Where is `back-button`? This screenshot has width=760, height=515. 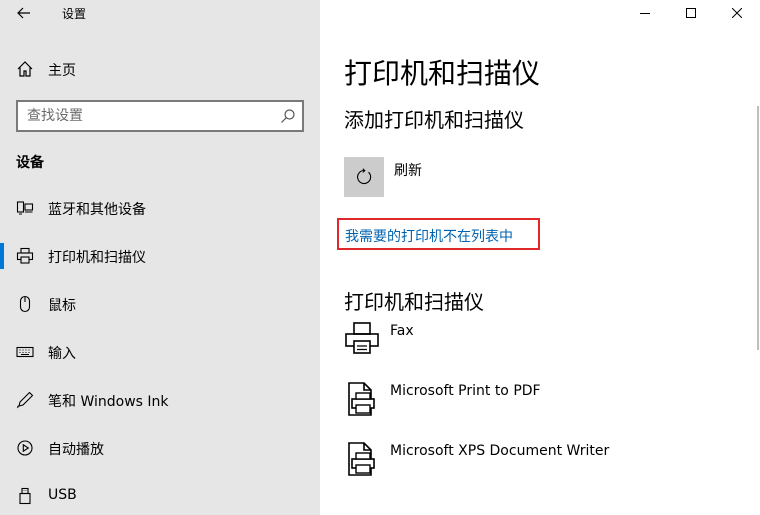
back-button is located at coordinates (24, 13).